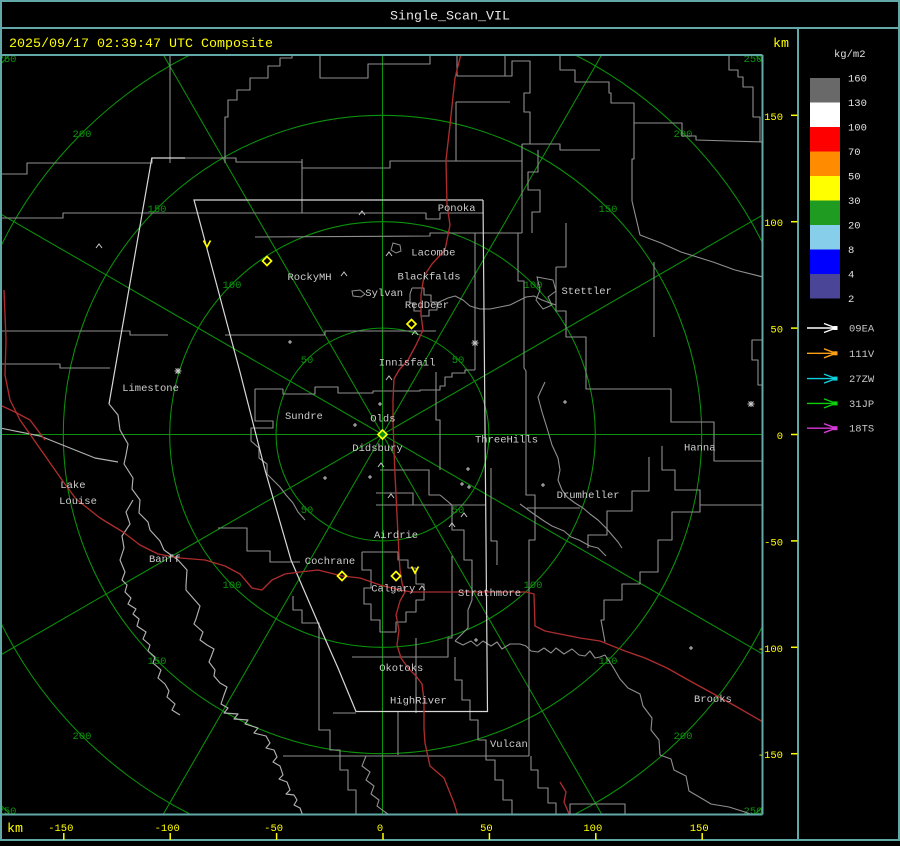 This screenshot has width=900, height=846. I want to click on svg-text: Cochrane, so click(330, 562).